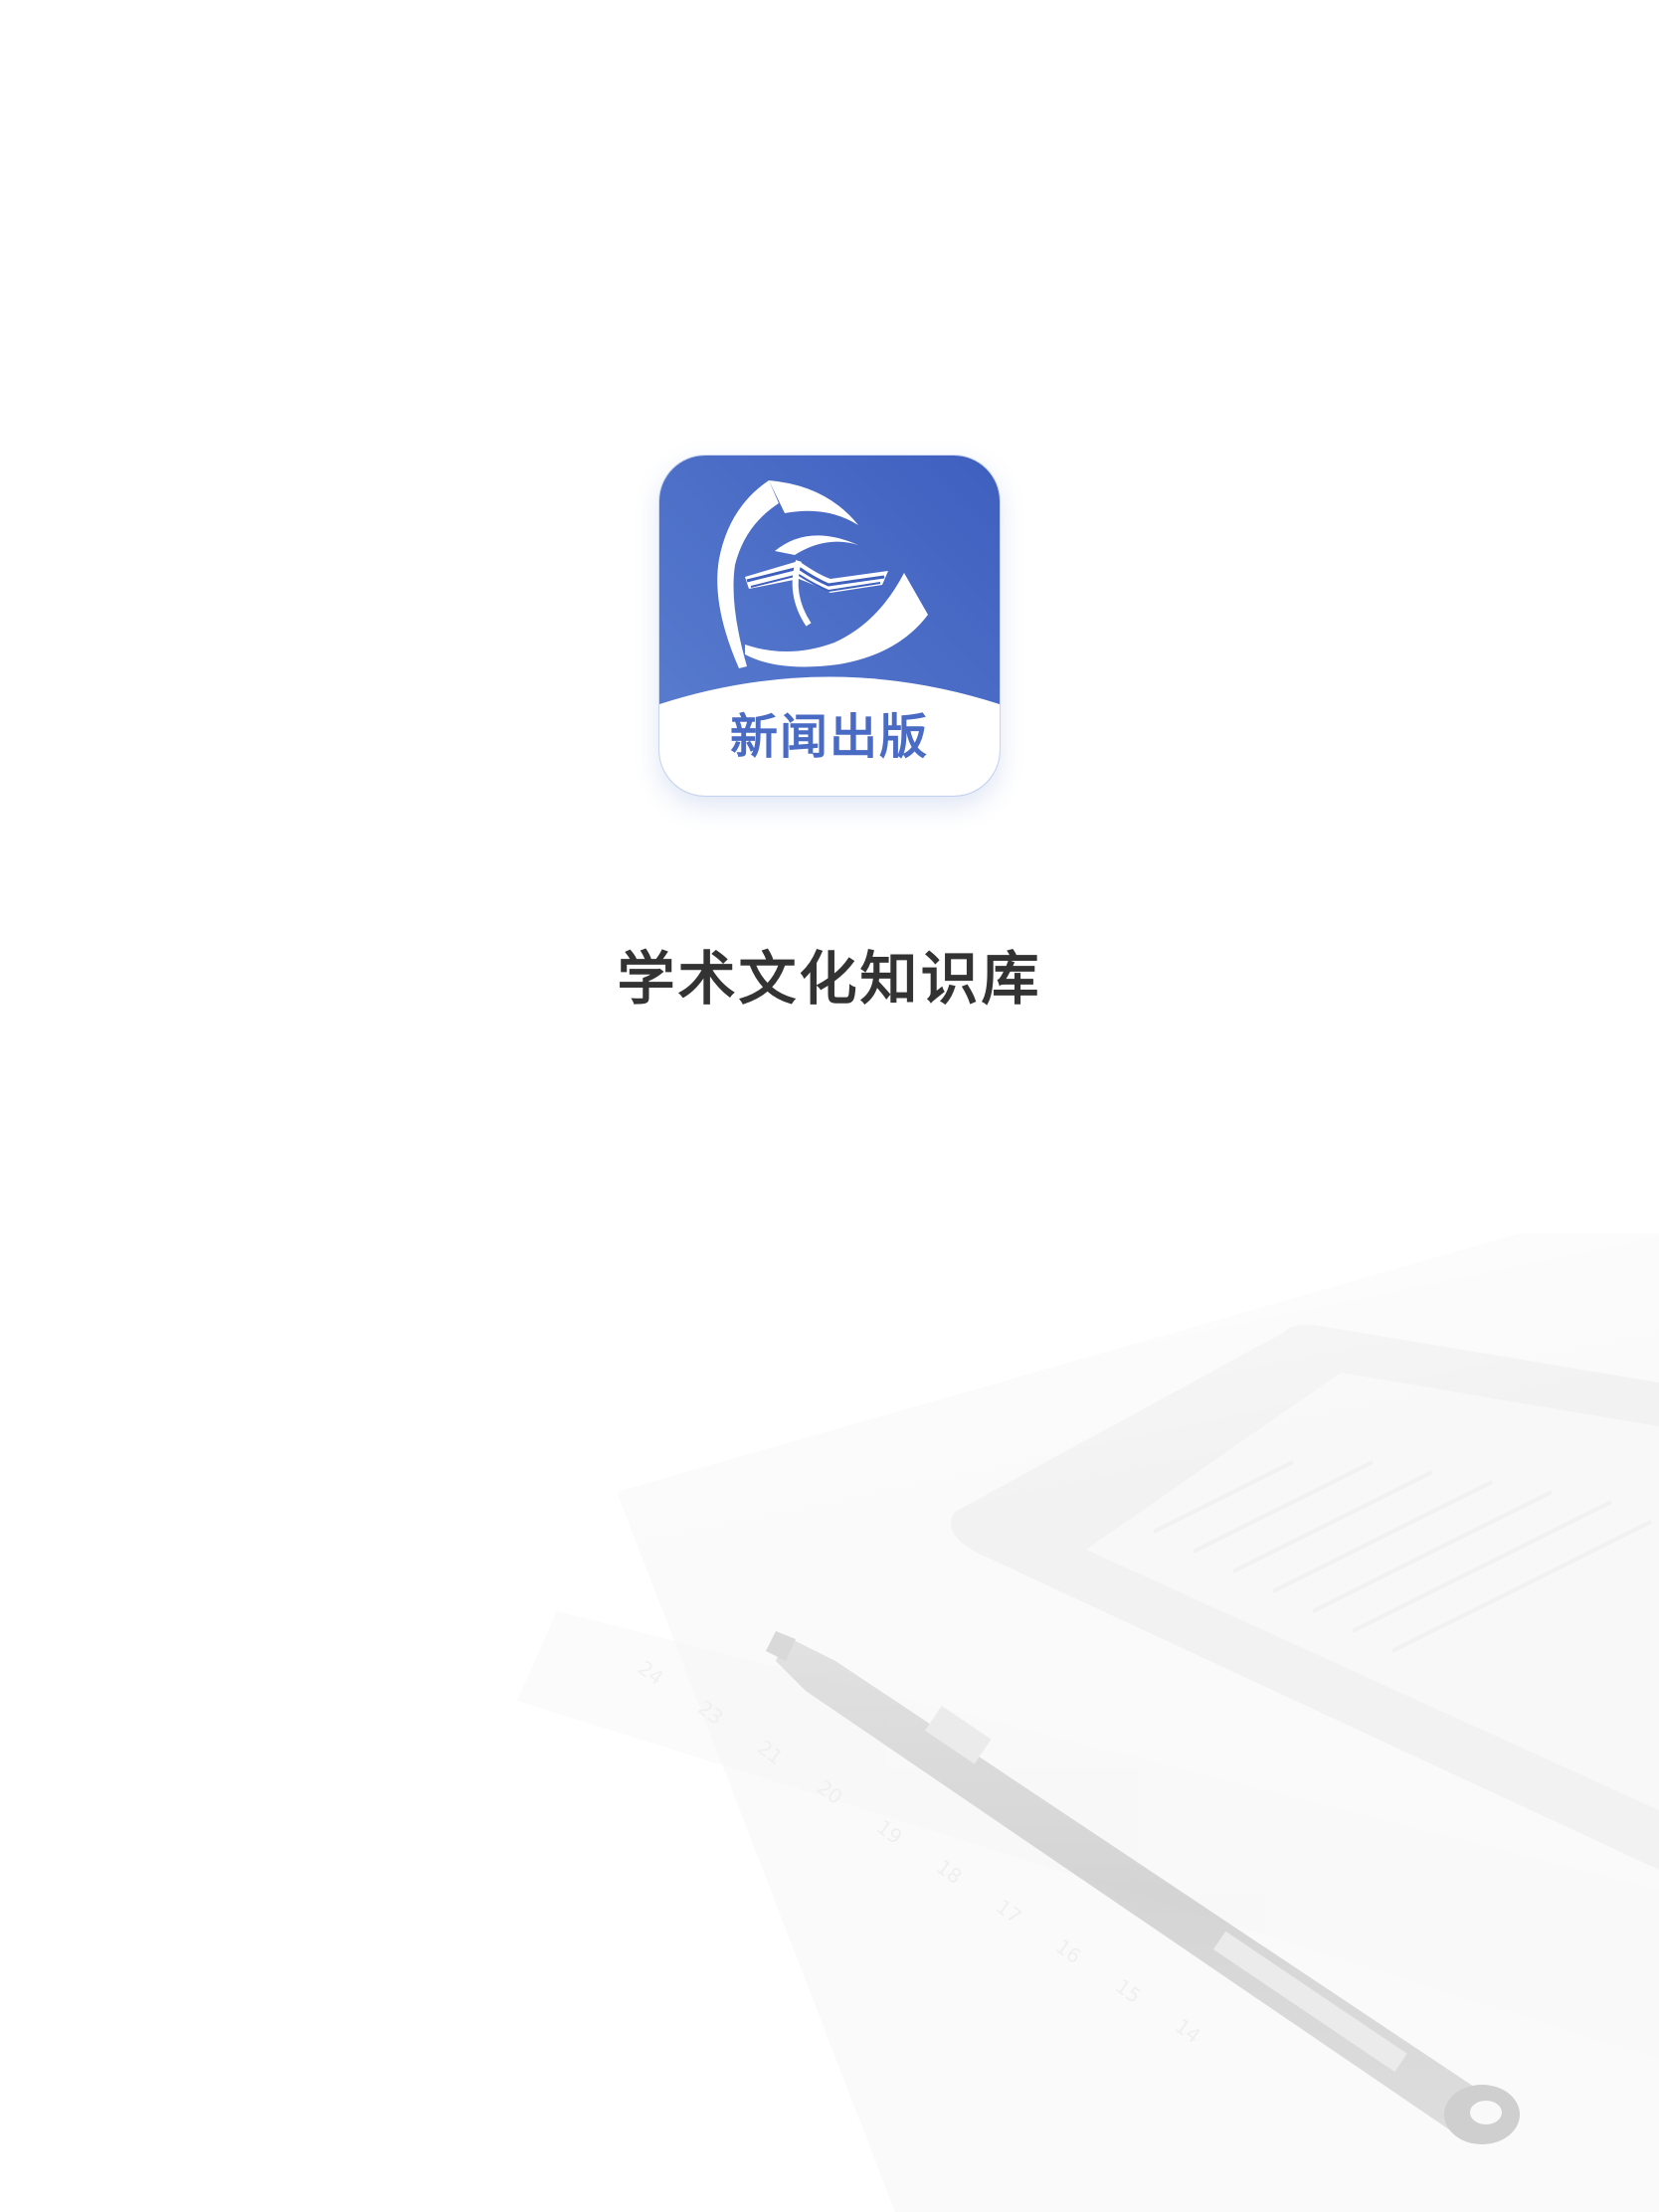 The height and width of the screenshot is (2212, 1659). I want to click on app-icon: 新闻出版, so click(829, 626).